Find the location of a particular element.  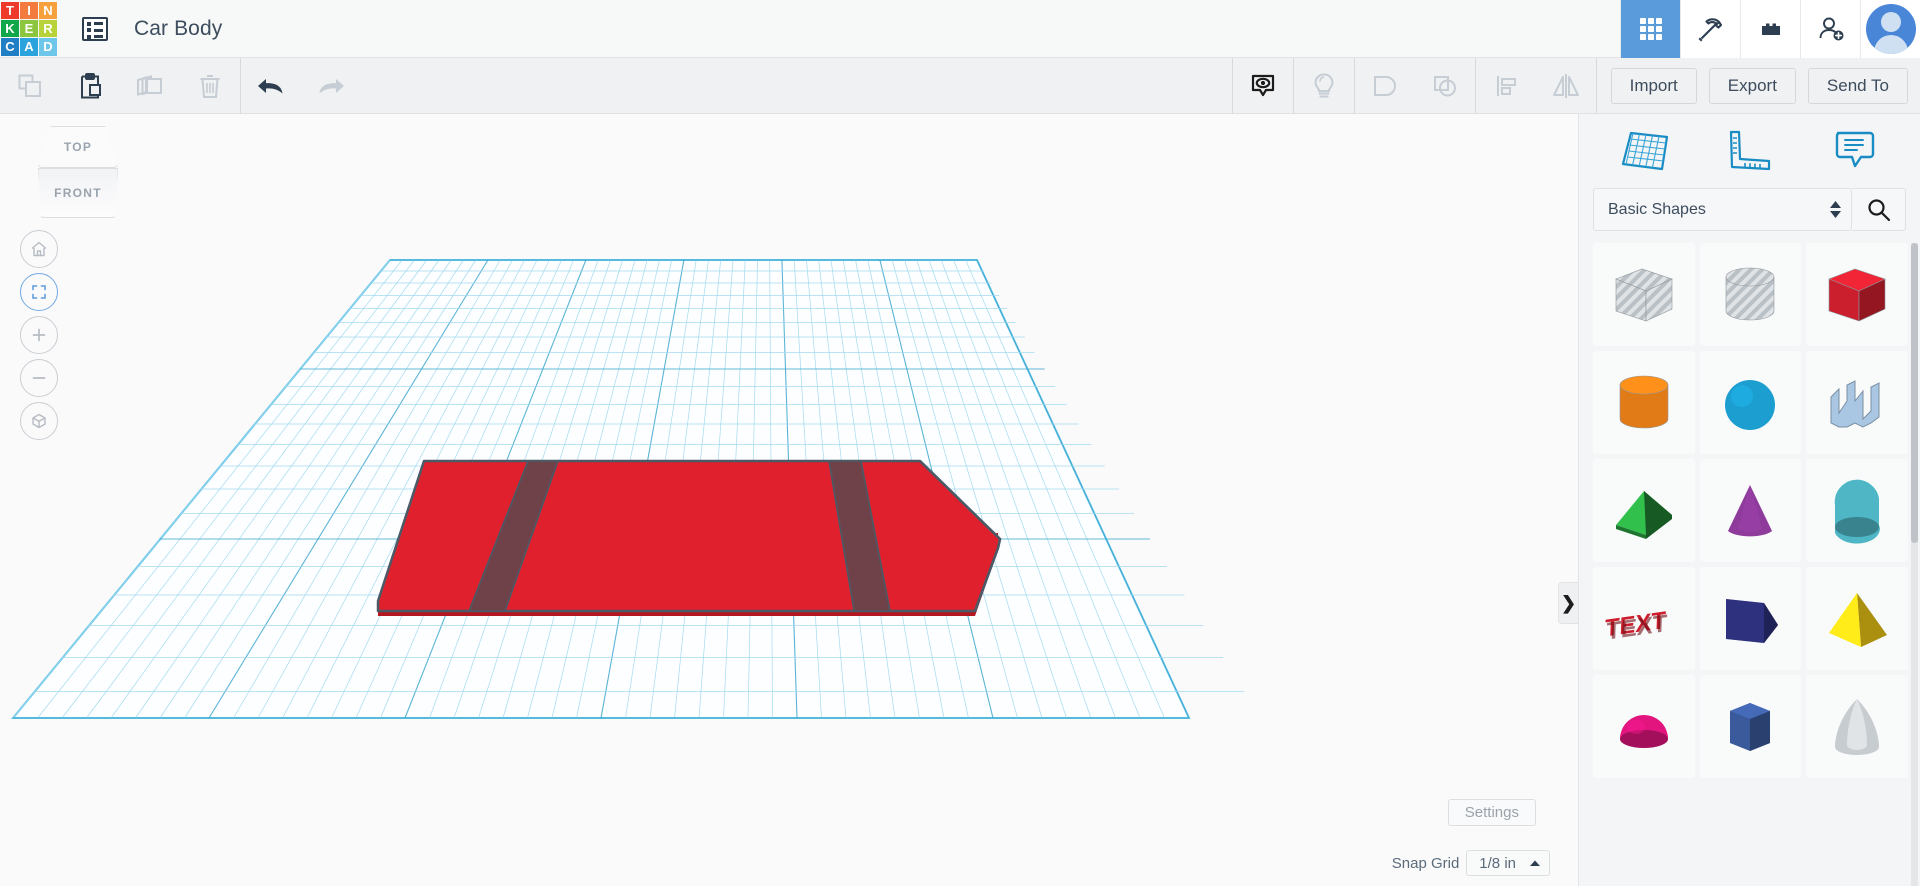

top-bar-actions is located at coordinates (1770, 29).